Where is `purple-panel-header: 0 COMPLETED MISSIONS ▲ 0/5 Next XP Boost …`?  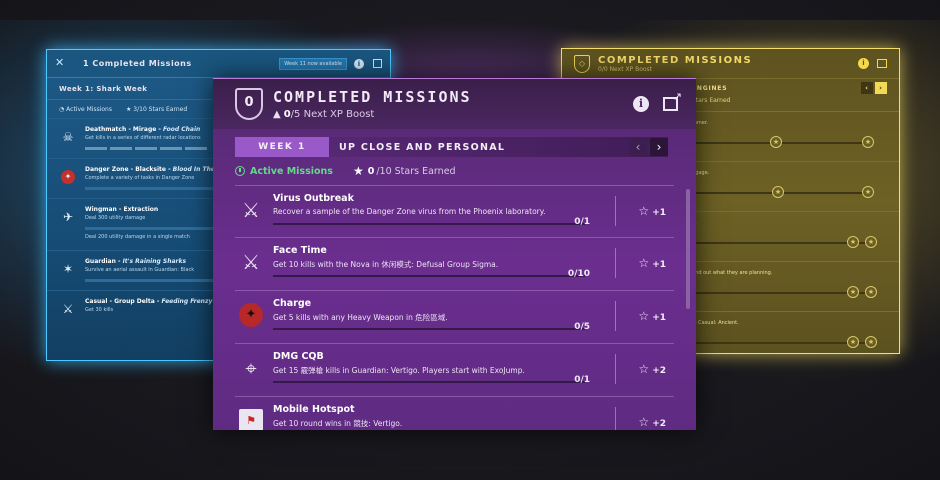
purple-panel-header: 0 COMPLETED MISSIONS ▲ 0/5 Next XP Boost … is located at coordinates (454, 104).